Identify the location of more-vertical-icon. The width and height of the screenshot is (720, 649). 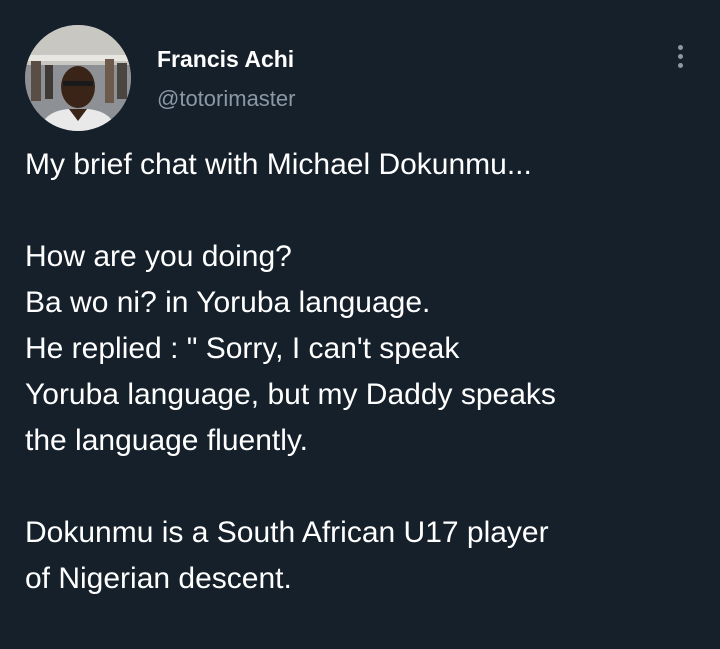
(680, 47).